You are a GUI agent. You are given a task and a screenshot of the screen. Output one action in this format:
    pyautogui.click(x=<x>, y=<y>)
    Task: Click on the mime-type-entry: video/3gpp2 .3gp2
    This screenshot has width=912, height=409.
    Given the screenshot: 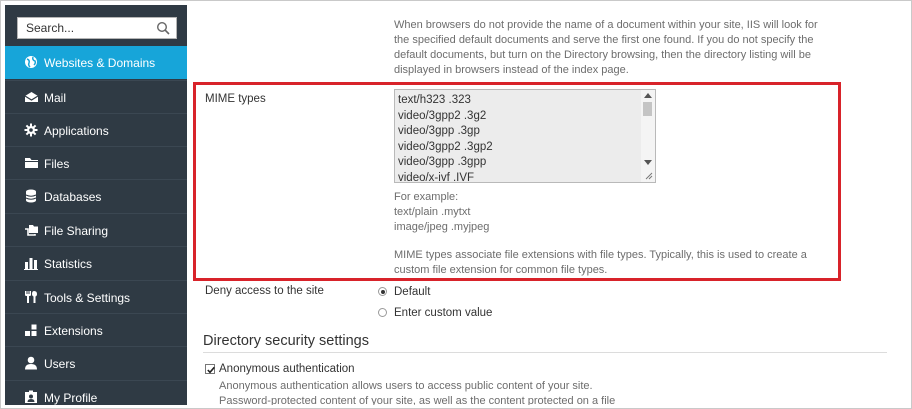 What is the action you would take?
    pyautogui.click(x=445, y=146)
    